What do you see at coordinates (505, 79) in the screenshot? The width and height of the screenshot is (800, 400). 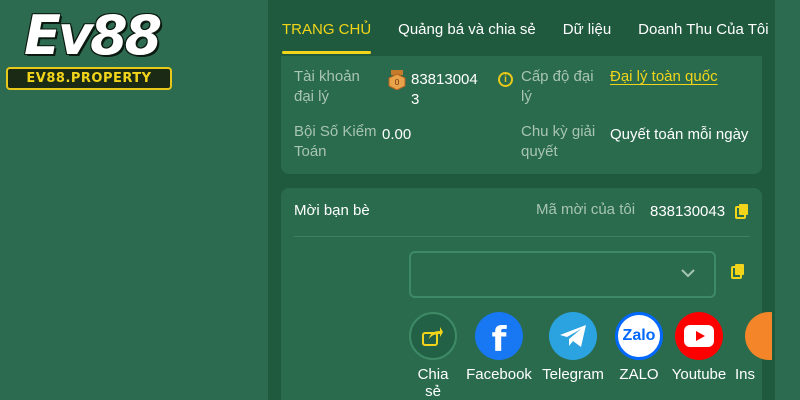 I see `info-icon: i` at bounding box center [505, 79].